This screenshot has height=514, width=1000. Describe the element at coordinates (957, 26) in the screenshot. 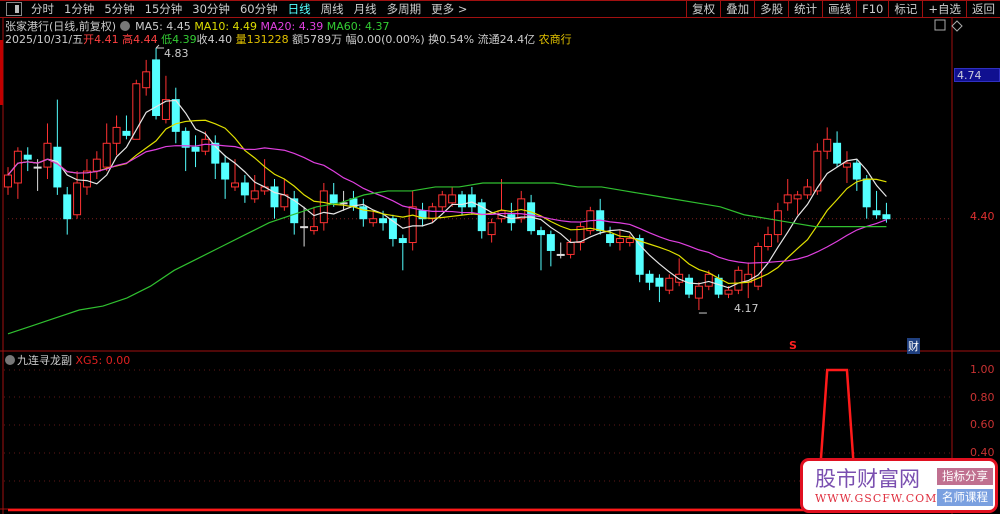

I see `diamond-icon` at that location.